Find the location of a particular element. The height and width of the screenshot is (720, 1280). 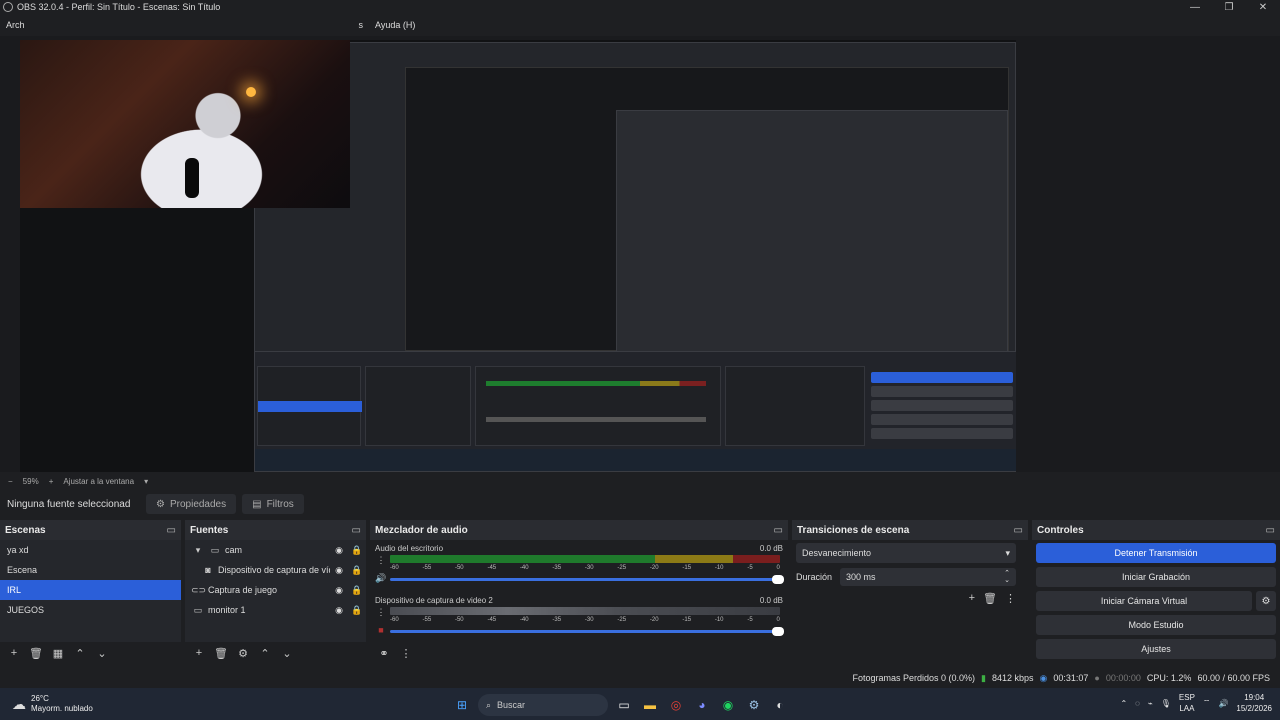

add-source-button: + is located at coordinates (199, 653).